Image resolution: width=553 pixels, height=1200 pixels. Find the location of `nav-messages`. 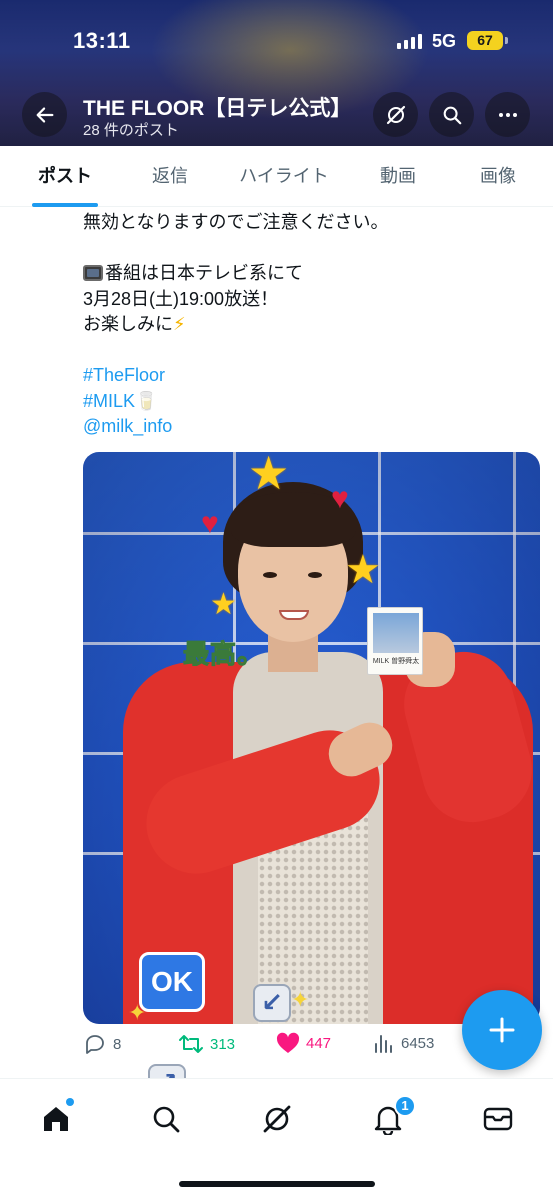

nav-messages is located at coordinates (498, 1119).